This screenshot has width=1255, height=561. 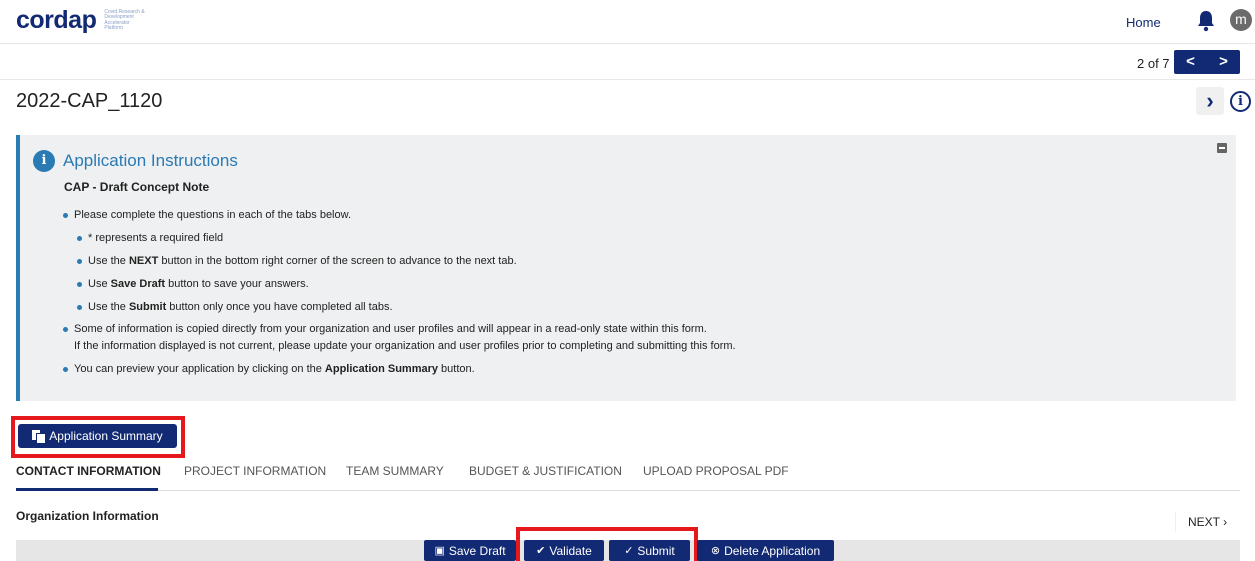 What do you see at coordinates (89, 101) in the screenshot?
I see `application-id-title: 2022-CAP_1120` at bounding box center [89, 101].